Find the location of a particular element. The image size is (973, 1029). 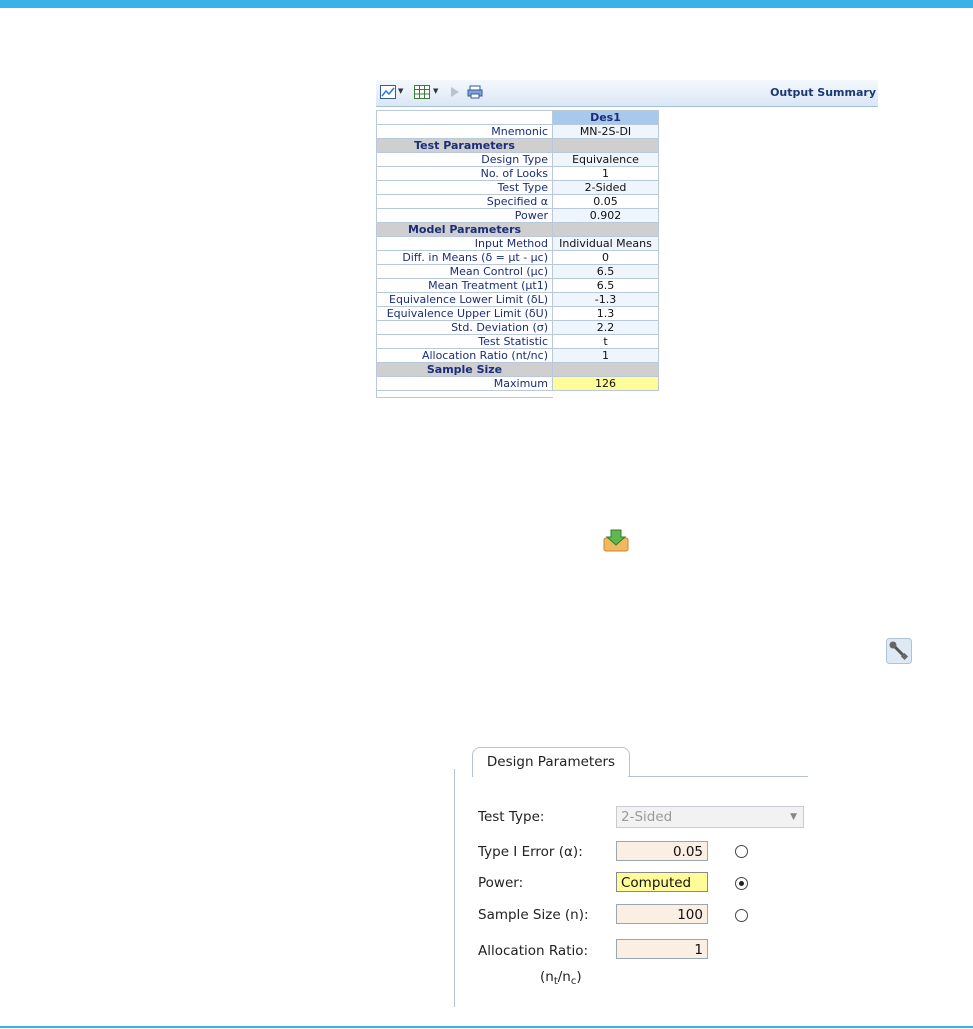

table-row: Diff. in Means (δ = μt - μc) 0 is located at coordinates (517, 257).